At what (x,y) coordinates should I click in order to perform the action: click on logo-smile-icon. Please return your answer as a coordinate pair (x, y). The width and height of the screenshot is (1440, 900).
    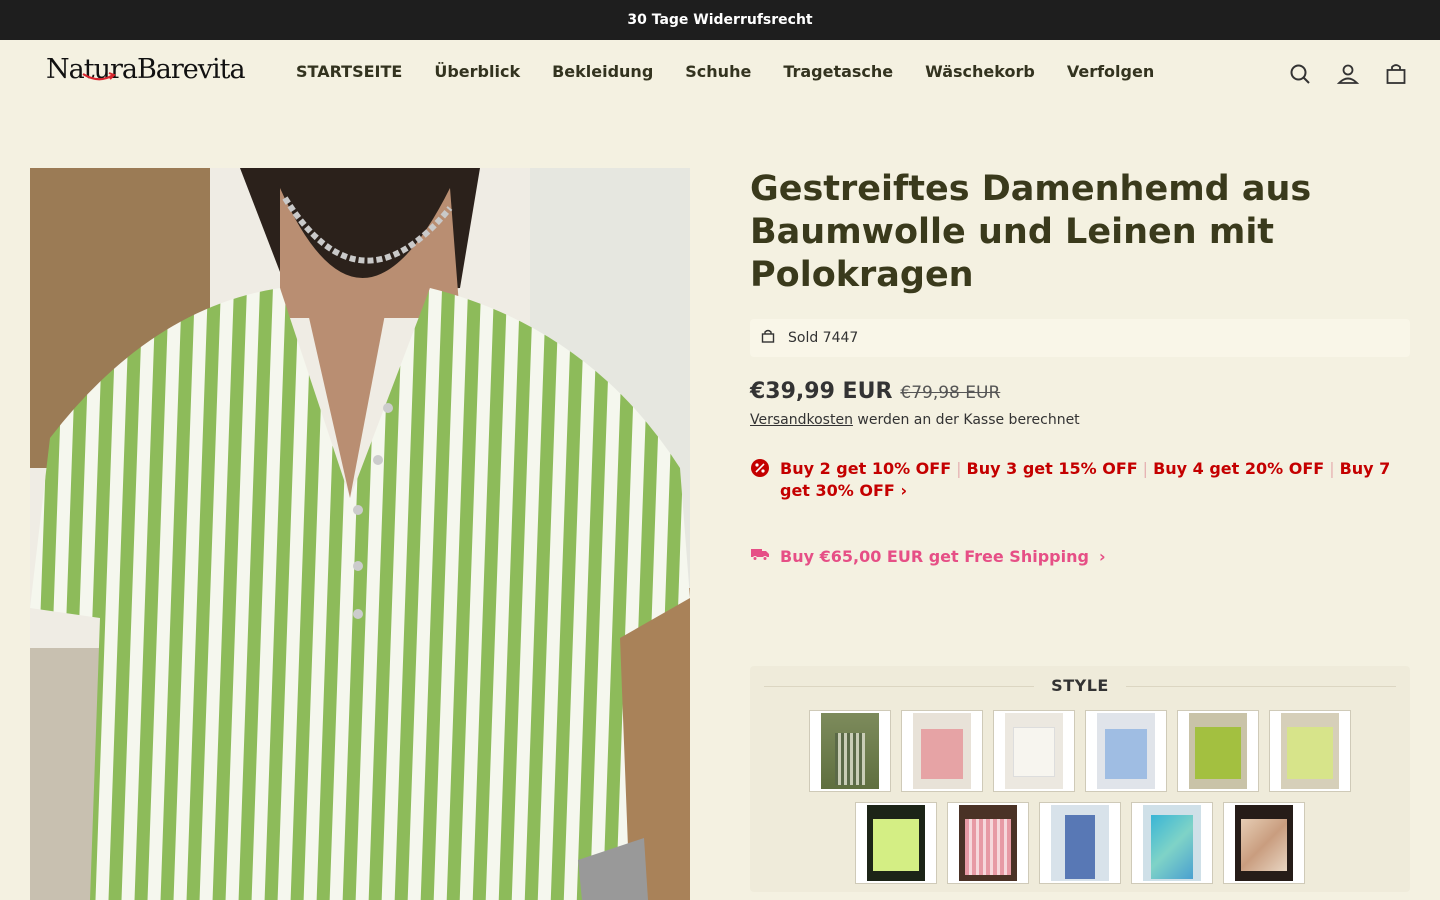
    Looking at the image, I should click on (99, 76).